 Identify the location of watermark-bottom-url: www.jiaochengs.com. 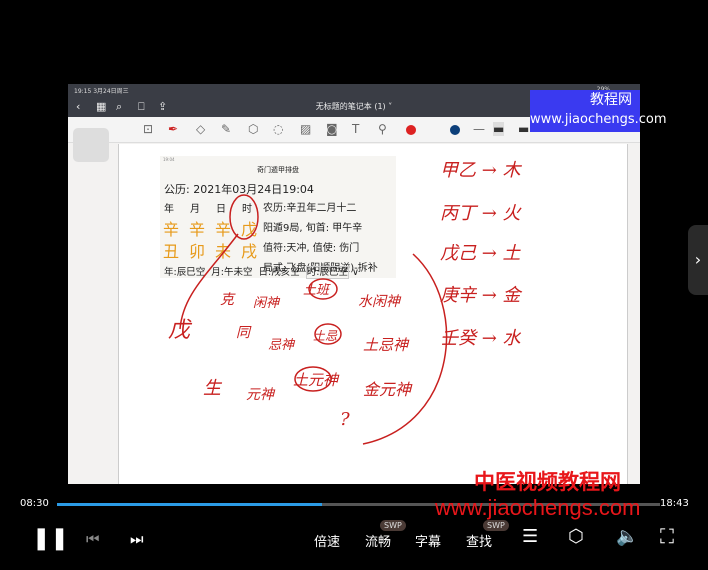
(538, 507).